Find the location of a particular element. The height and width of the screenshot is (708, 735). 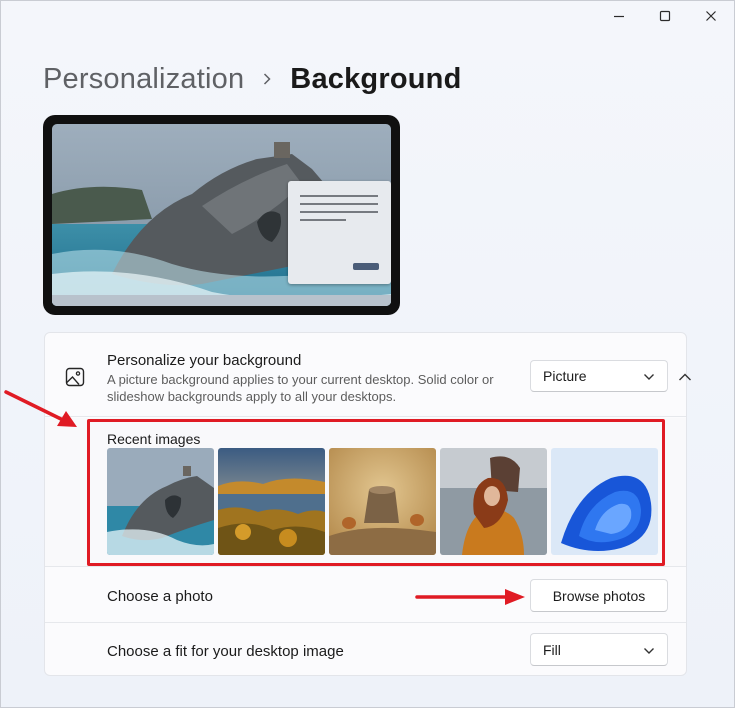

recent-image-coastal-cliff is located at coordinates (160, 501).